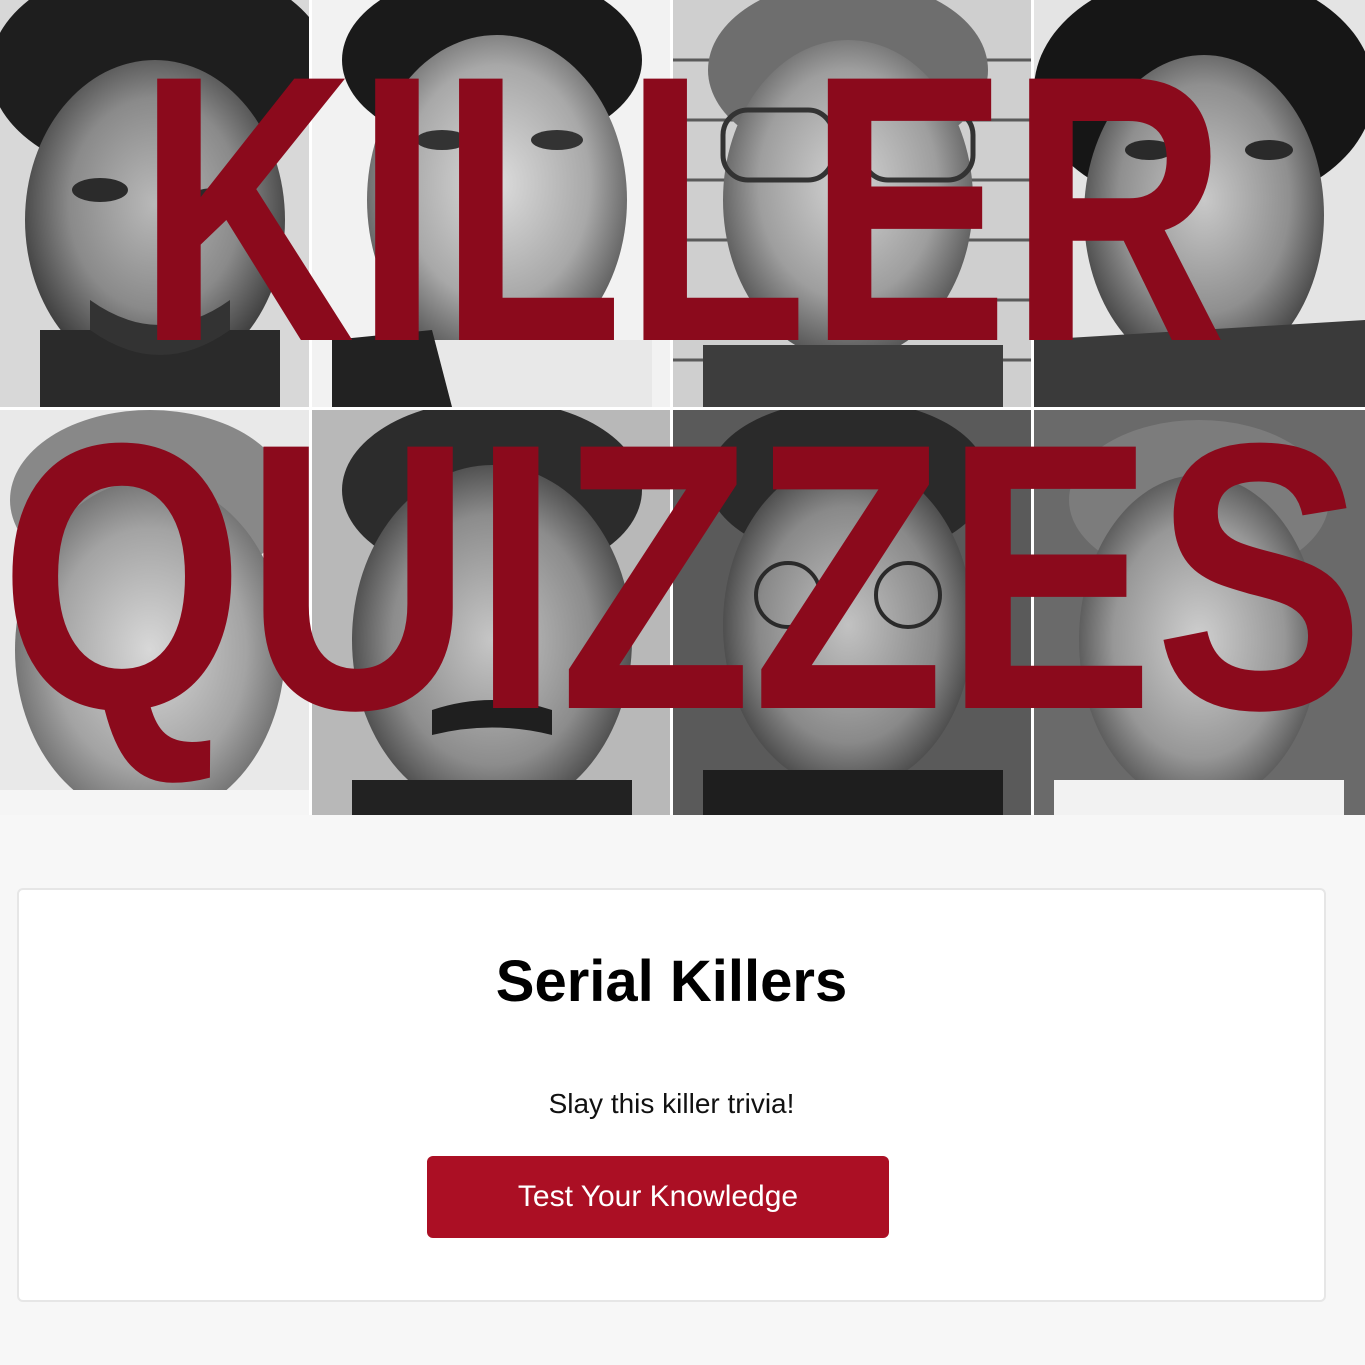 This screenshot has height=1365, width=1365. I want to click on quiz-subtitle: Slay this killer trivia!, so click(671, 1103).